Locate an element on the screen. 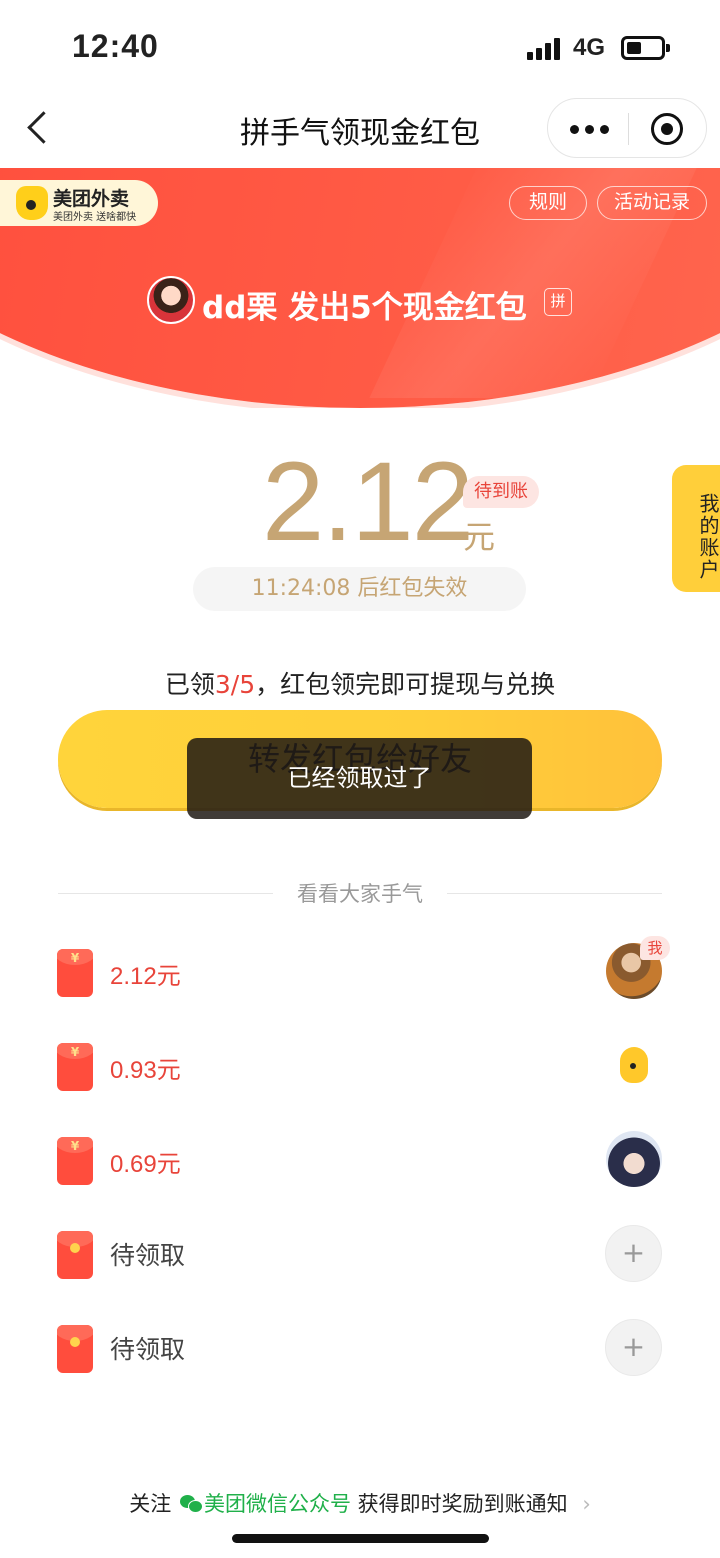 Image resolution: width=720 pixels, height=1558 pixels. footer-suffix: 获得即时奖励到账通知 is located at coordinates (462, 1504).